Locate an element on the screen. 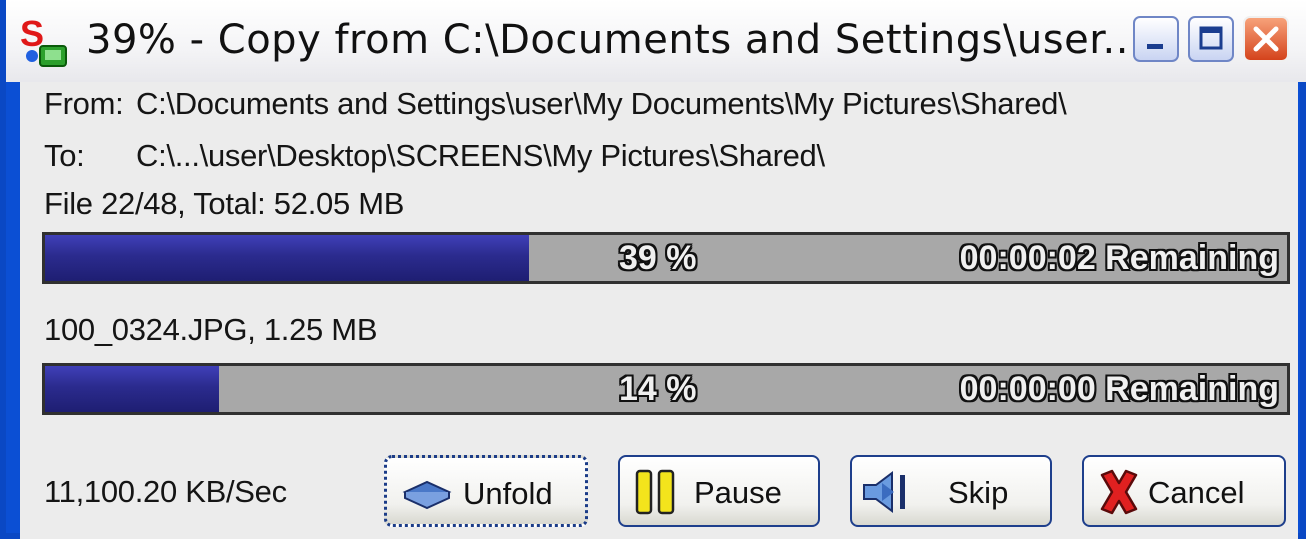 This screenshot has height=539, width=1306. from-label: From: is located at coordinates (84, 103).